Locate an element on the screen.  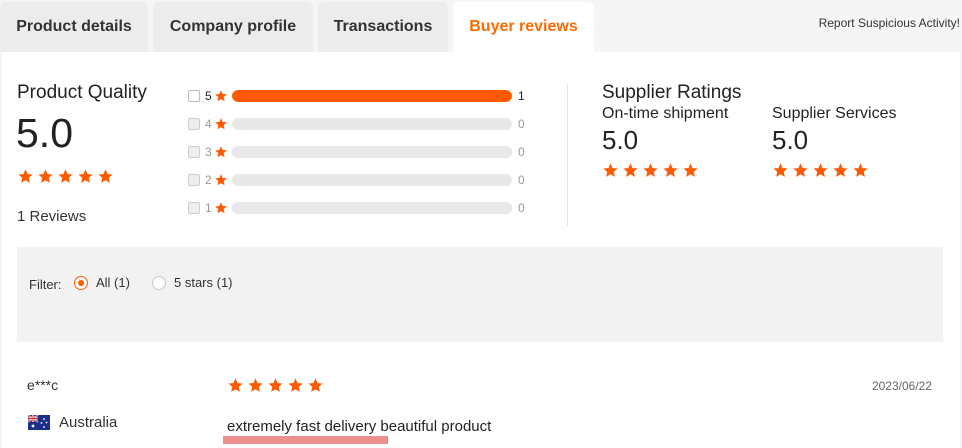
tab-buyer-reviews: Buyer reviews is located at coordinates (523, 27).